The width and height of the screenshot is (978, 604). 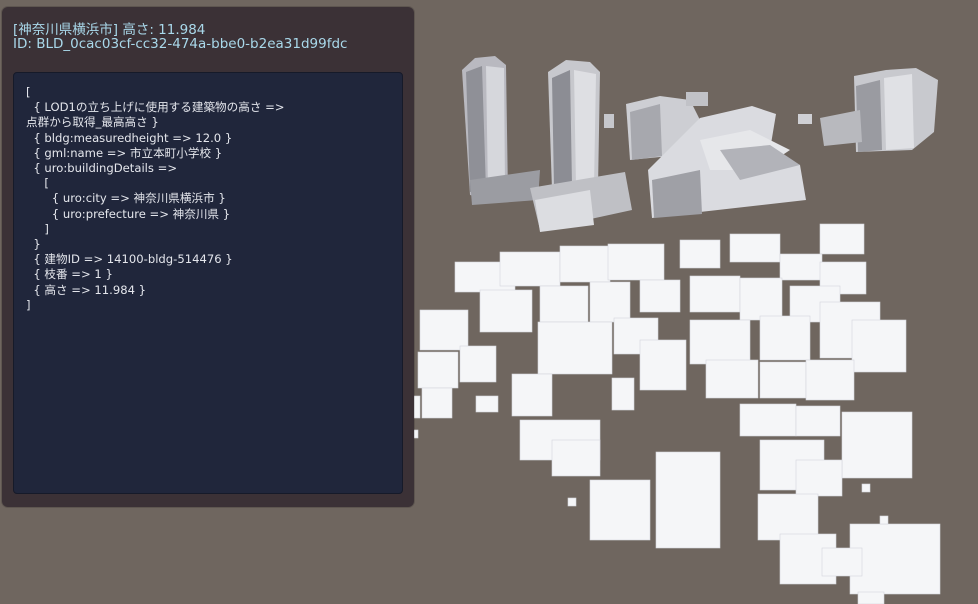 What do you see at coordinates (155, 107) in the screenshot?
I see `attribute-line: { LOD1の立ち上げに使用する建築物の高さ =>` at bounding box center [155, 107].